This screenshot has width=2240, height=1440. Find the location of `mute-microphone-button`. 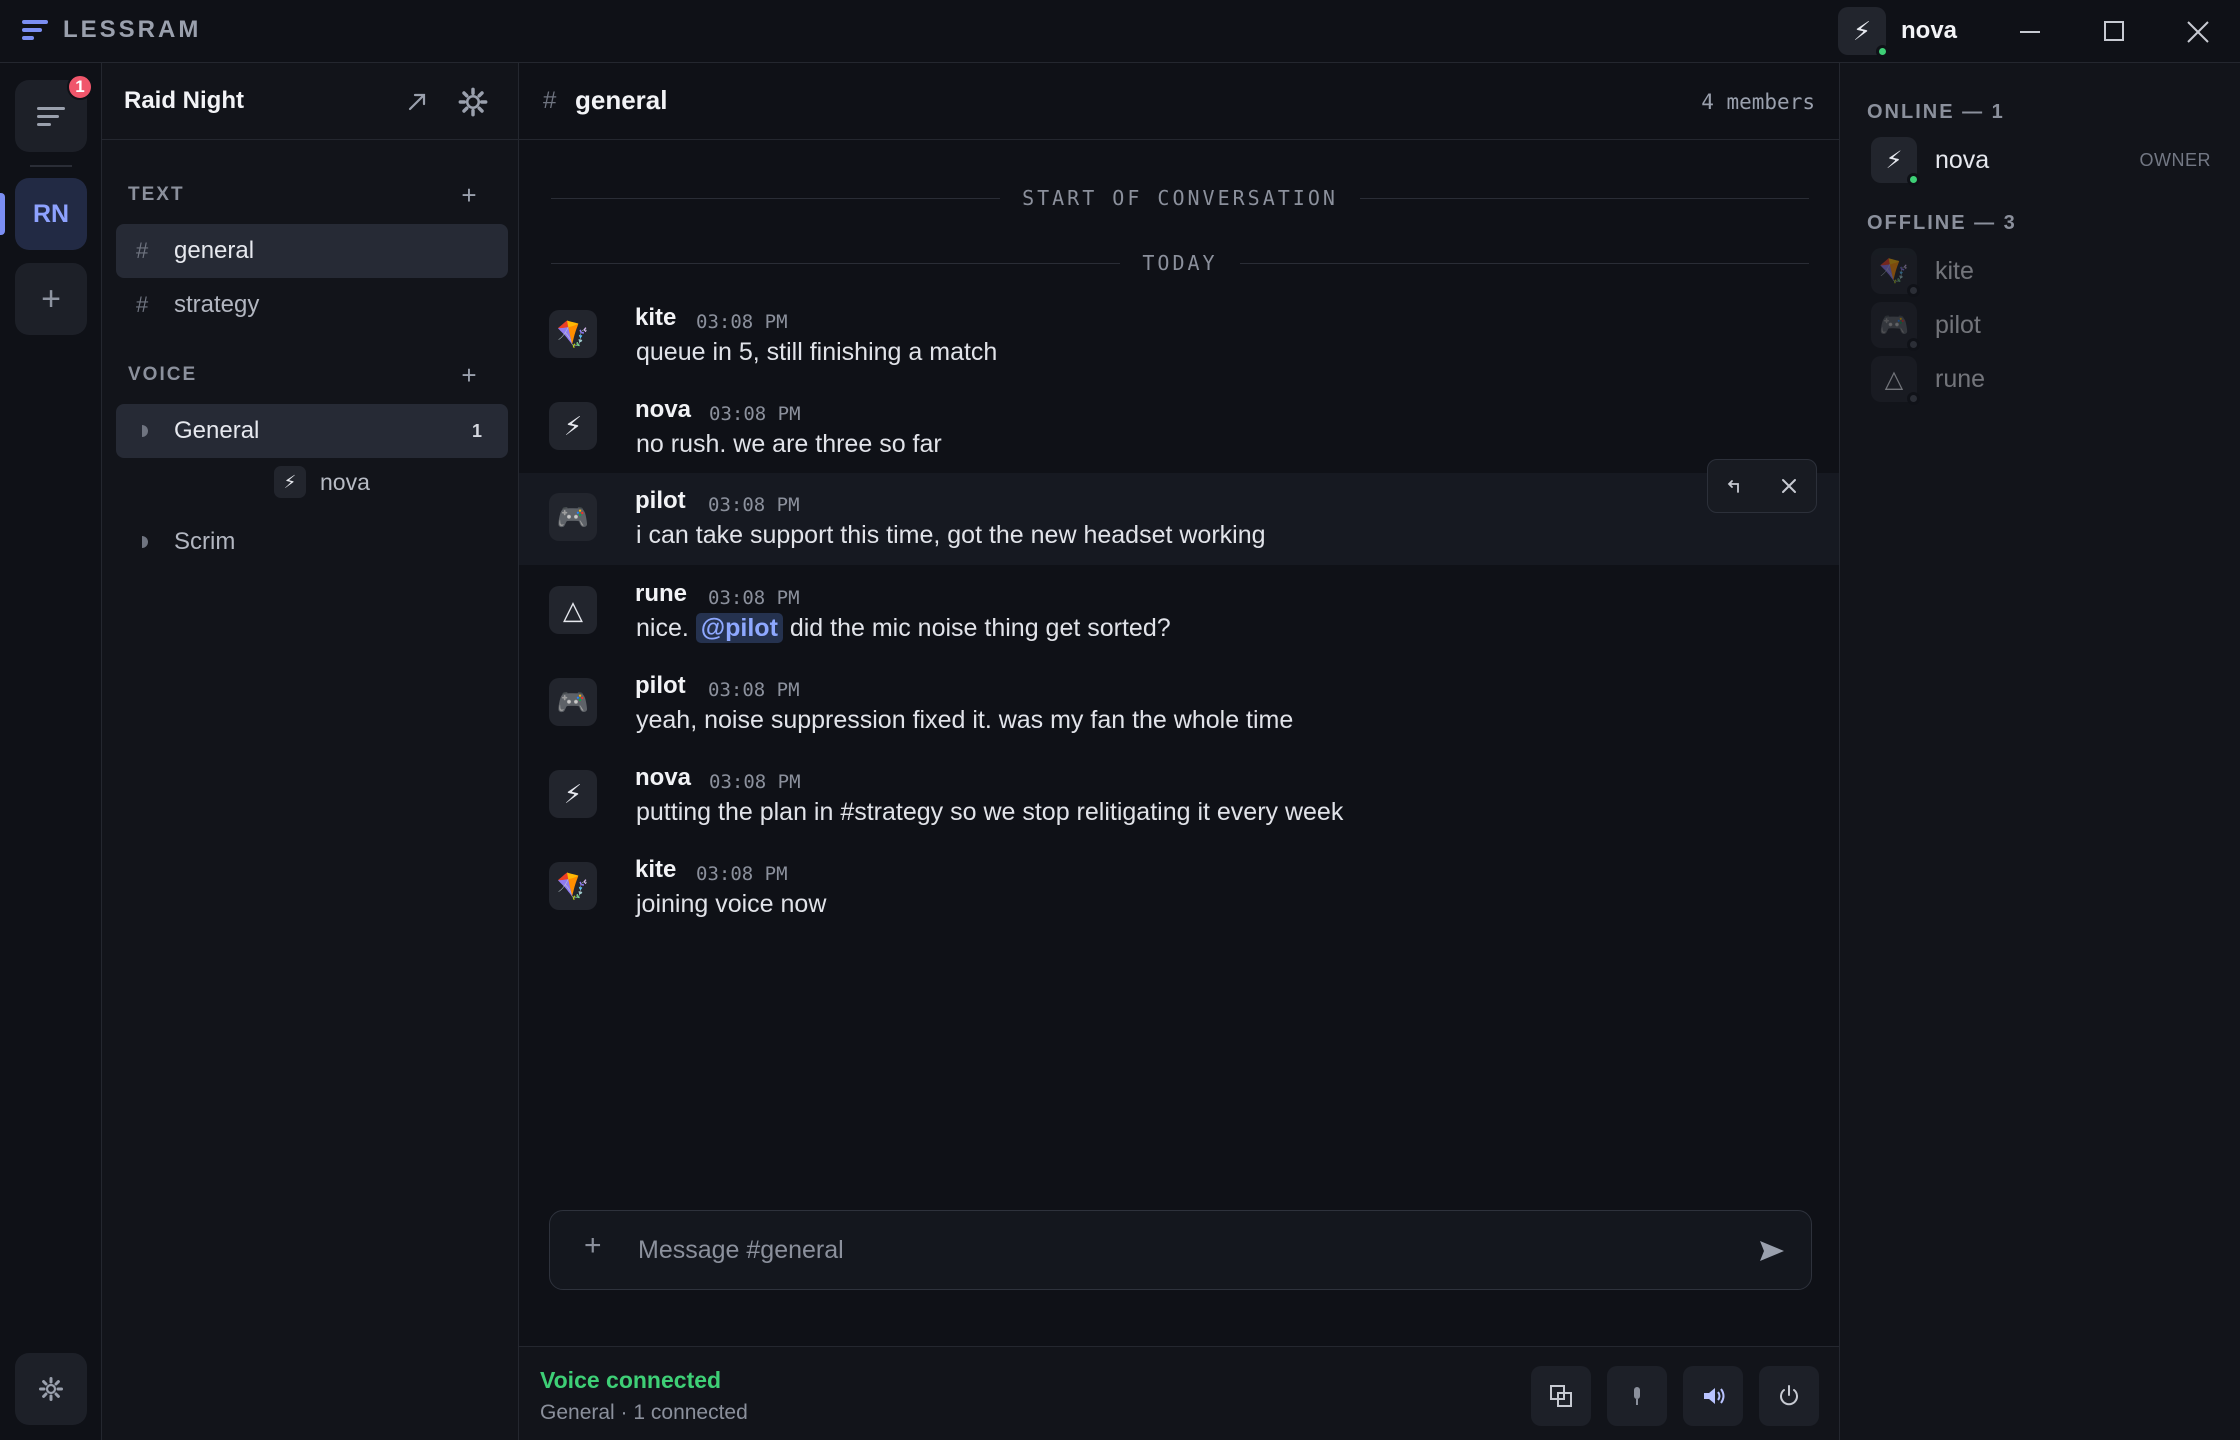

mute-microphone-button is located at coordinates (1637, 1396).